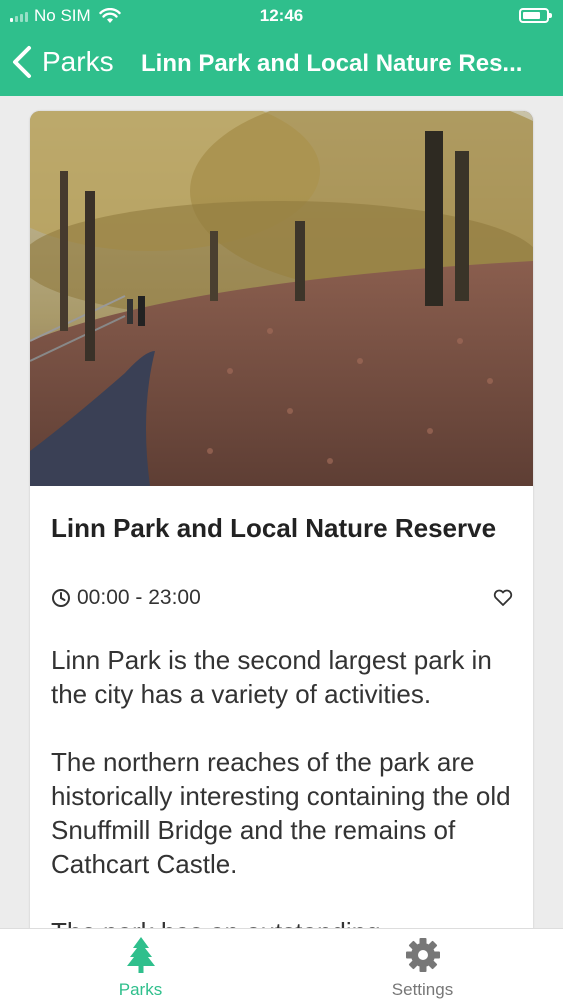 This screenshot has height=1001, width=563. I want to click on opening-hours: 00:00 - 23:00, so click(126, 598).